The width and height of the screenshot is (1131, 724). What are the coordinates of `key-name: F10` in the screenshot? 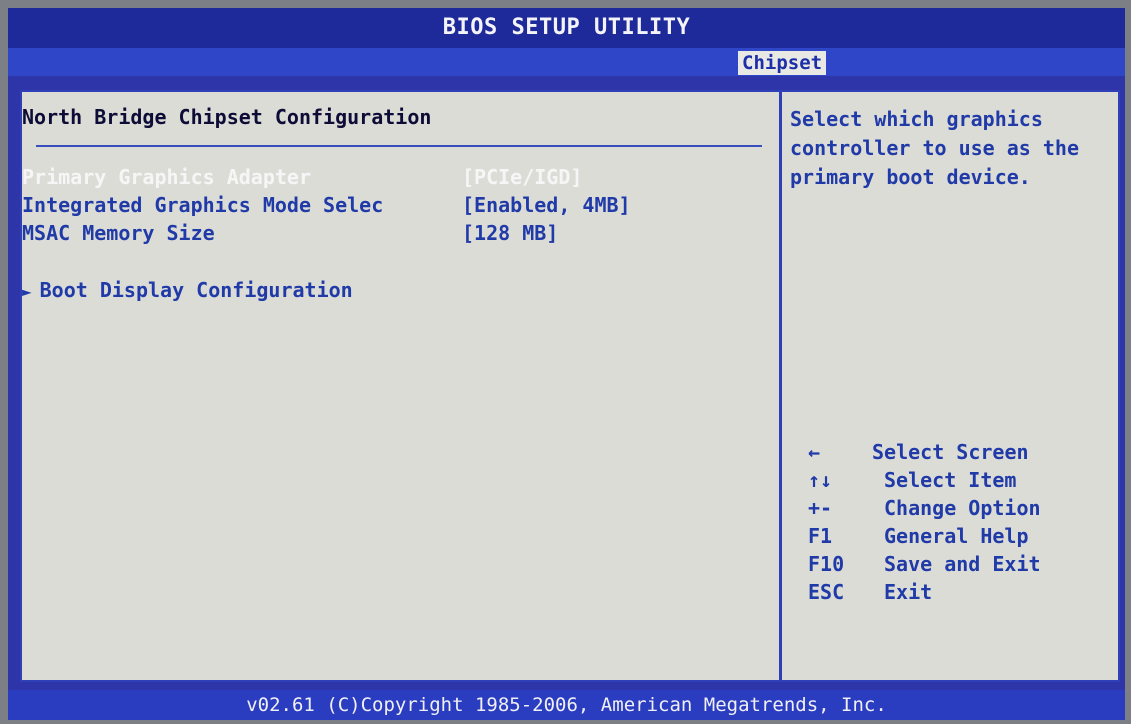 It's located at (826, 564).